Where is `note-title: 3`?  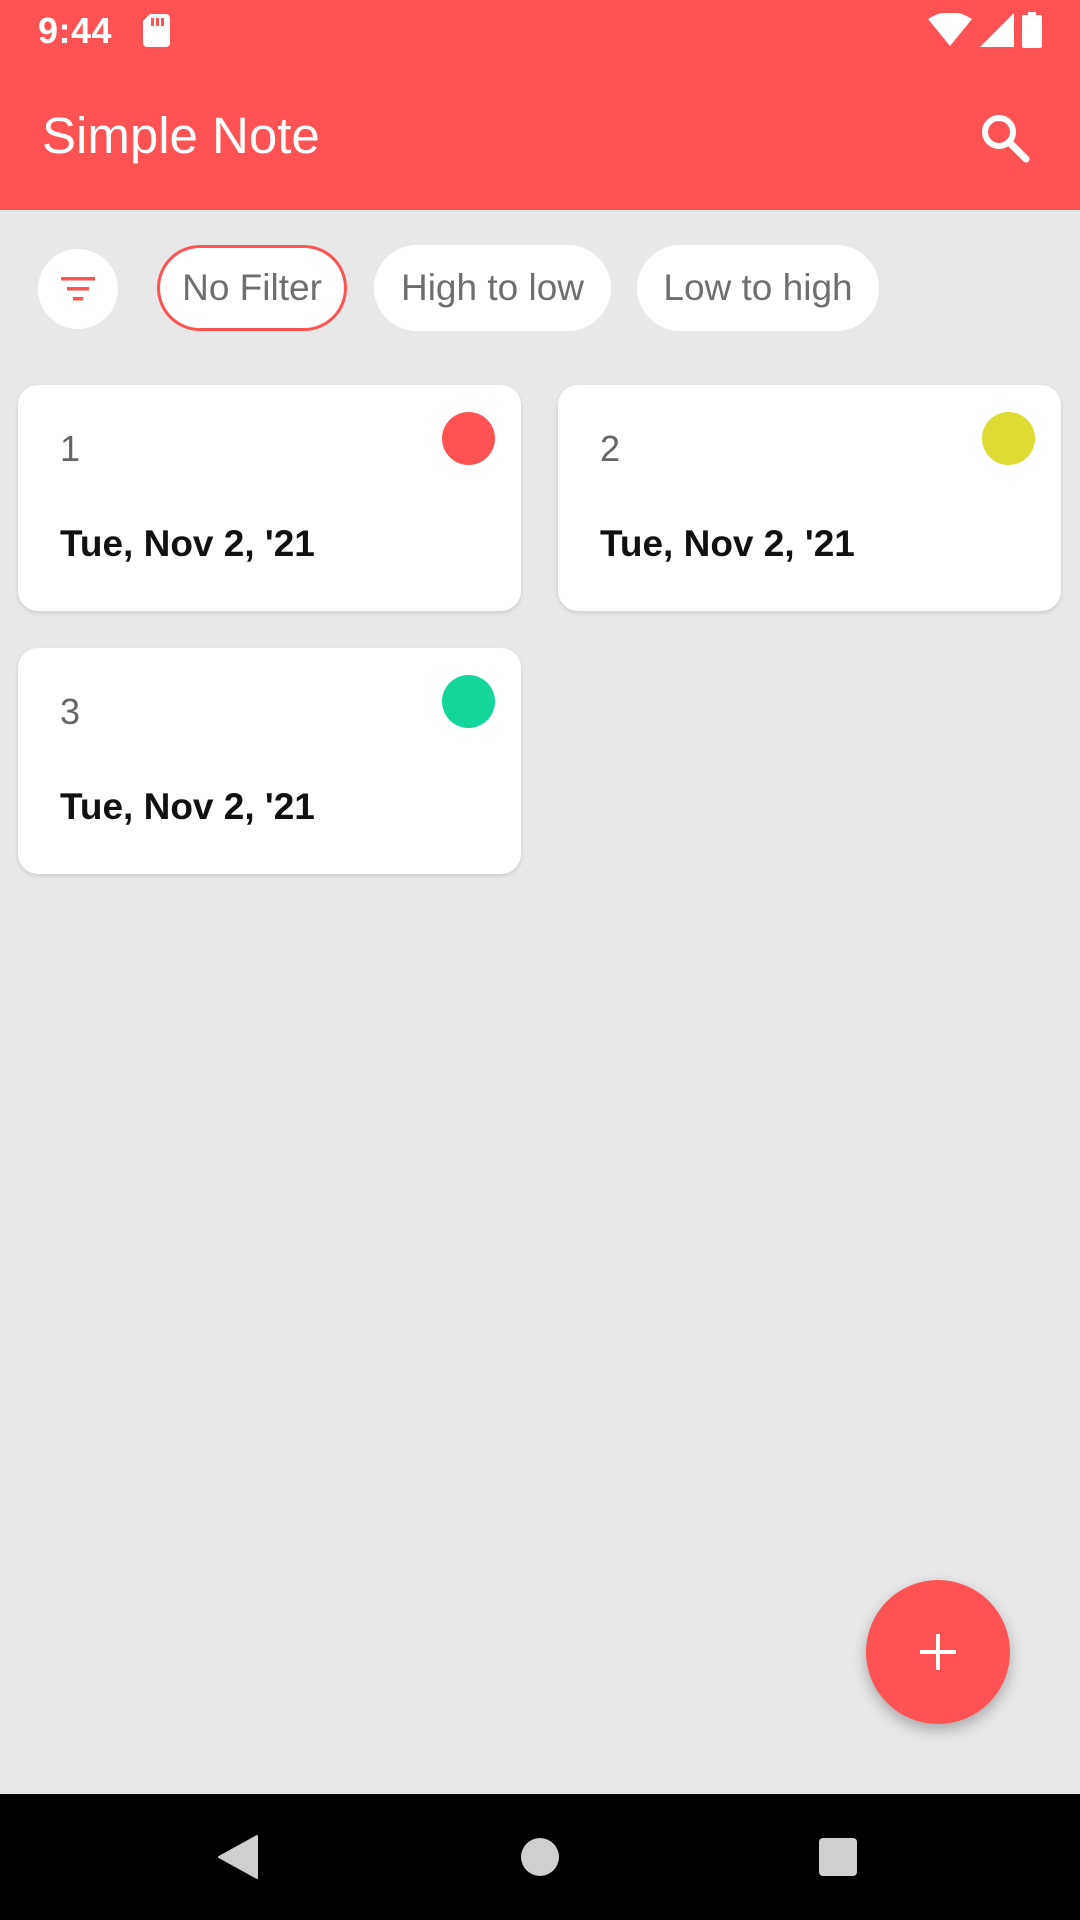 note-title: 3 is located at coordinates (70, 711).